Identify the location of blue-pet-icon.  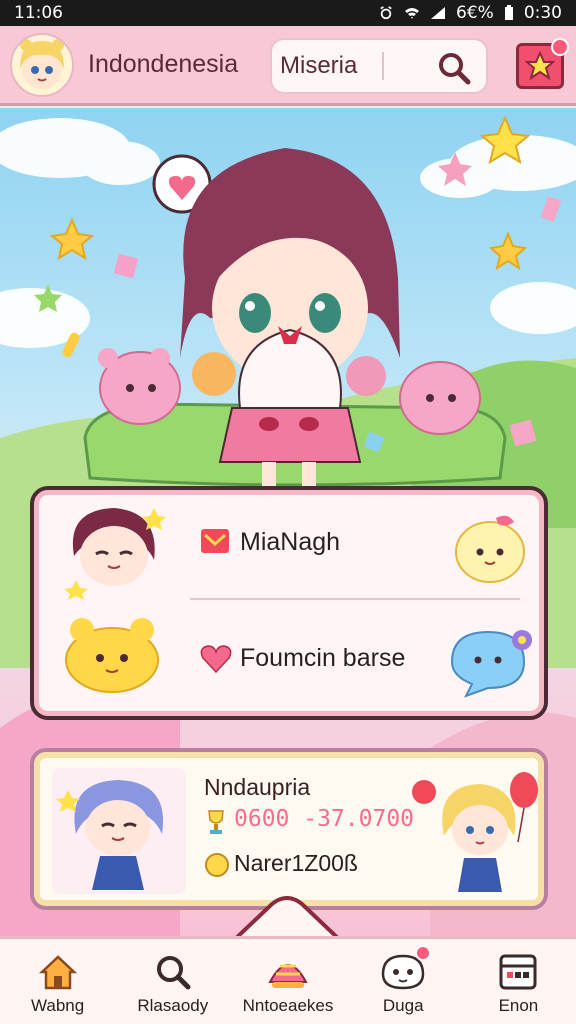
(491, 664).